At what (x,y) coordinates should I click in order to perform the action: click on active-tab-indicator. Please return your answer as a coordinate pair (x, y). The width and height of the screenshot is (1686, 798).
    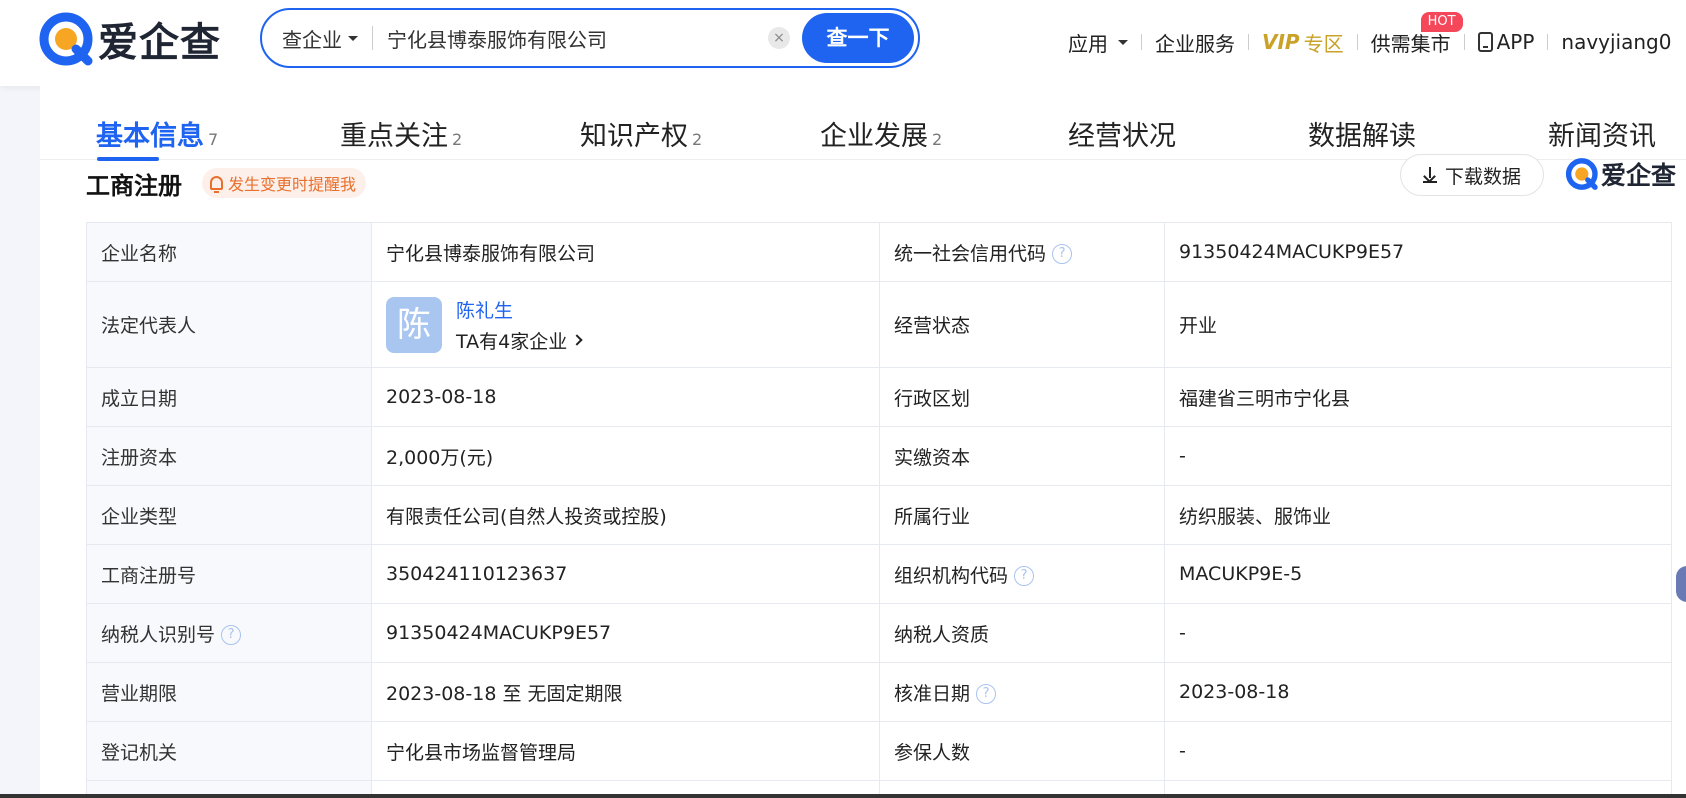
    Looking at the image, I should click on (128, 159).